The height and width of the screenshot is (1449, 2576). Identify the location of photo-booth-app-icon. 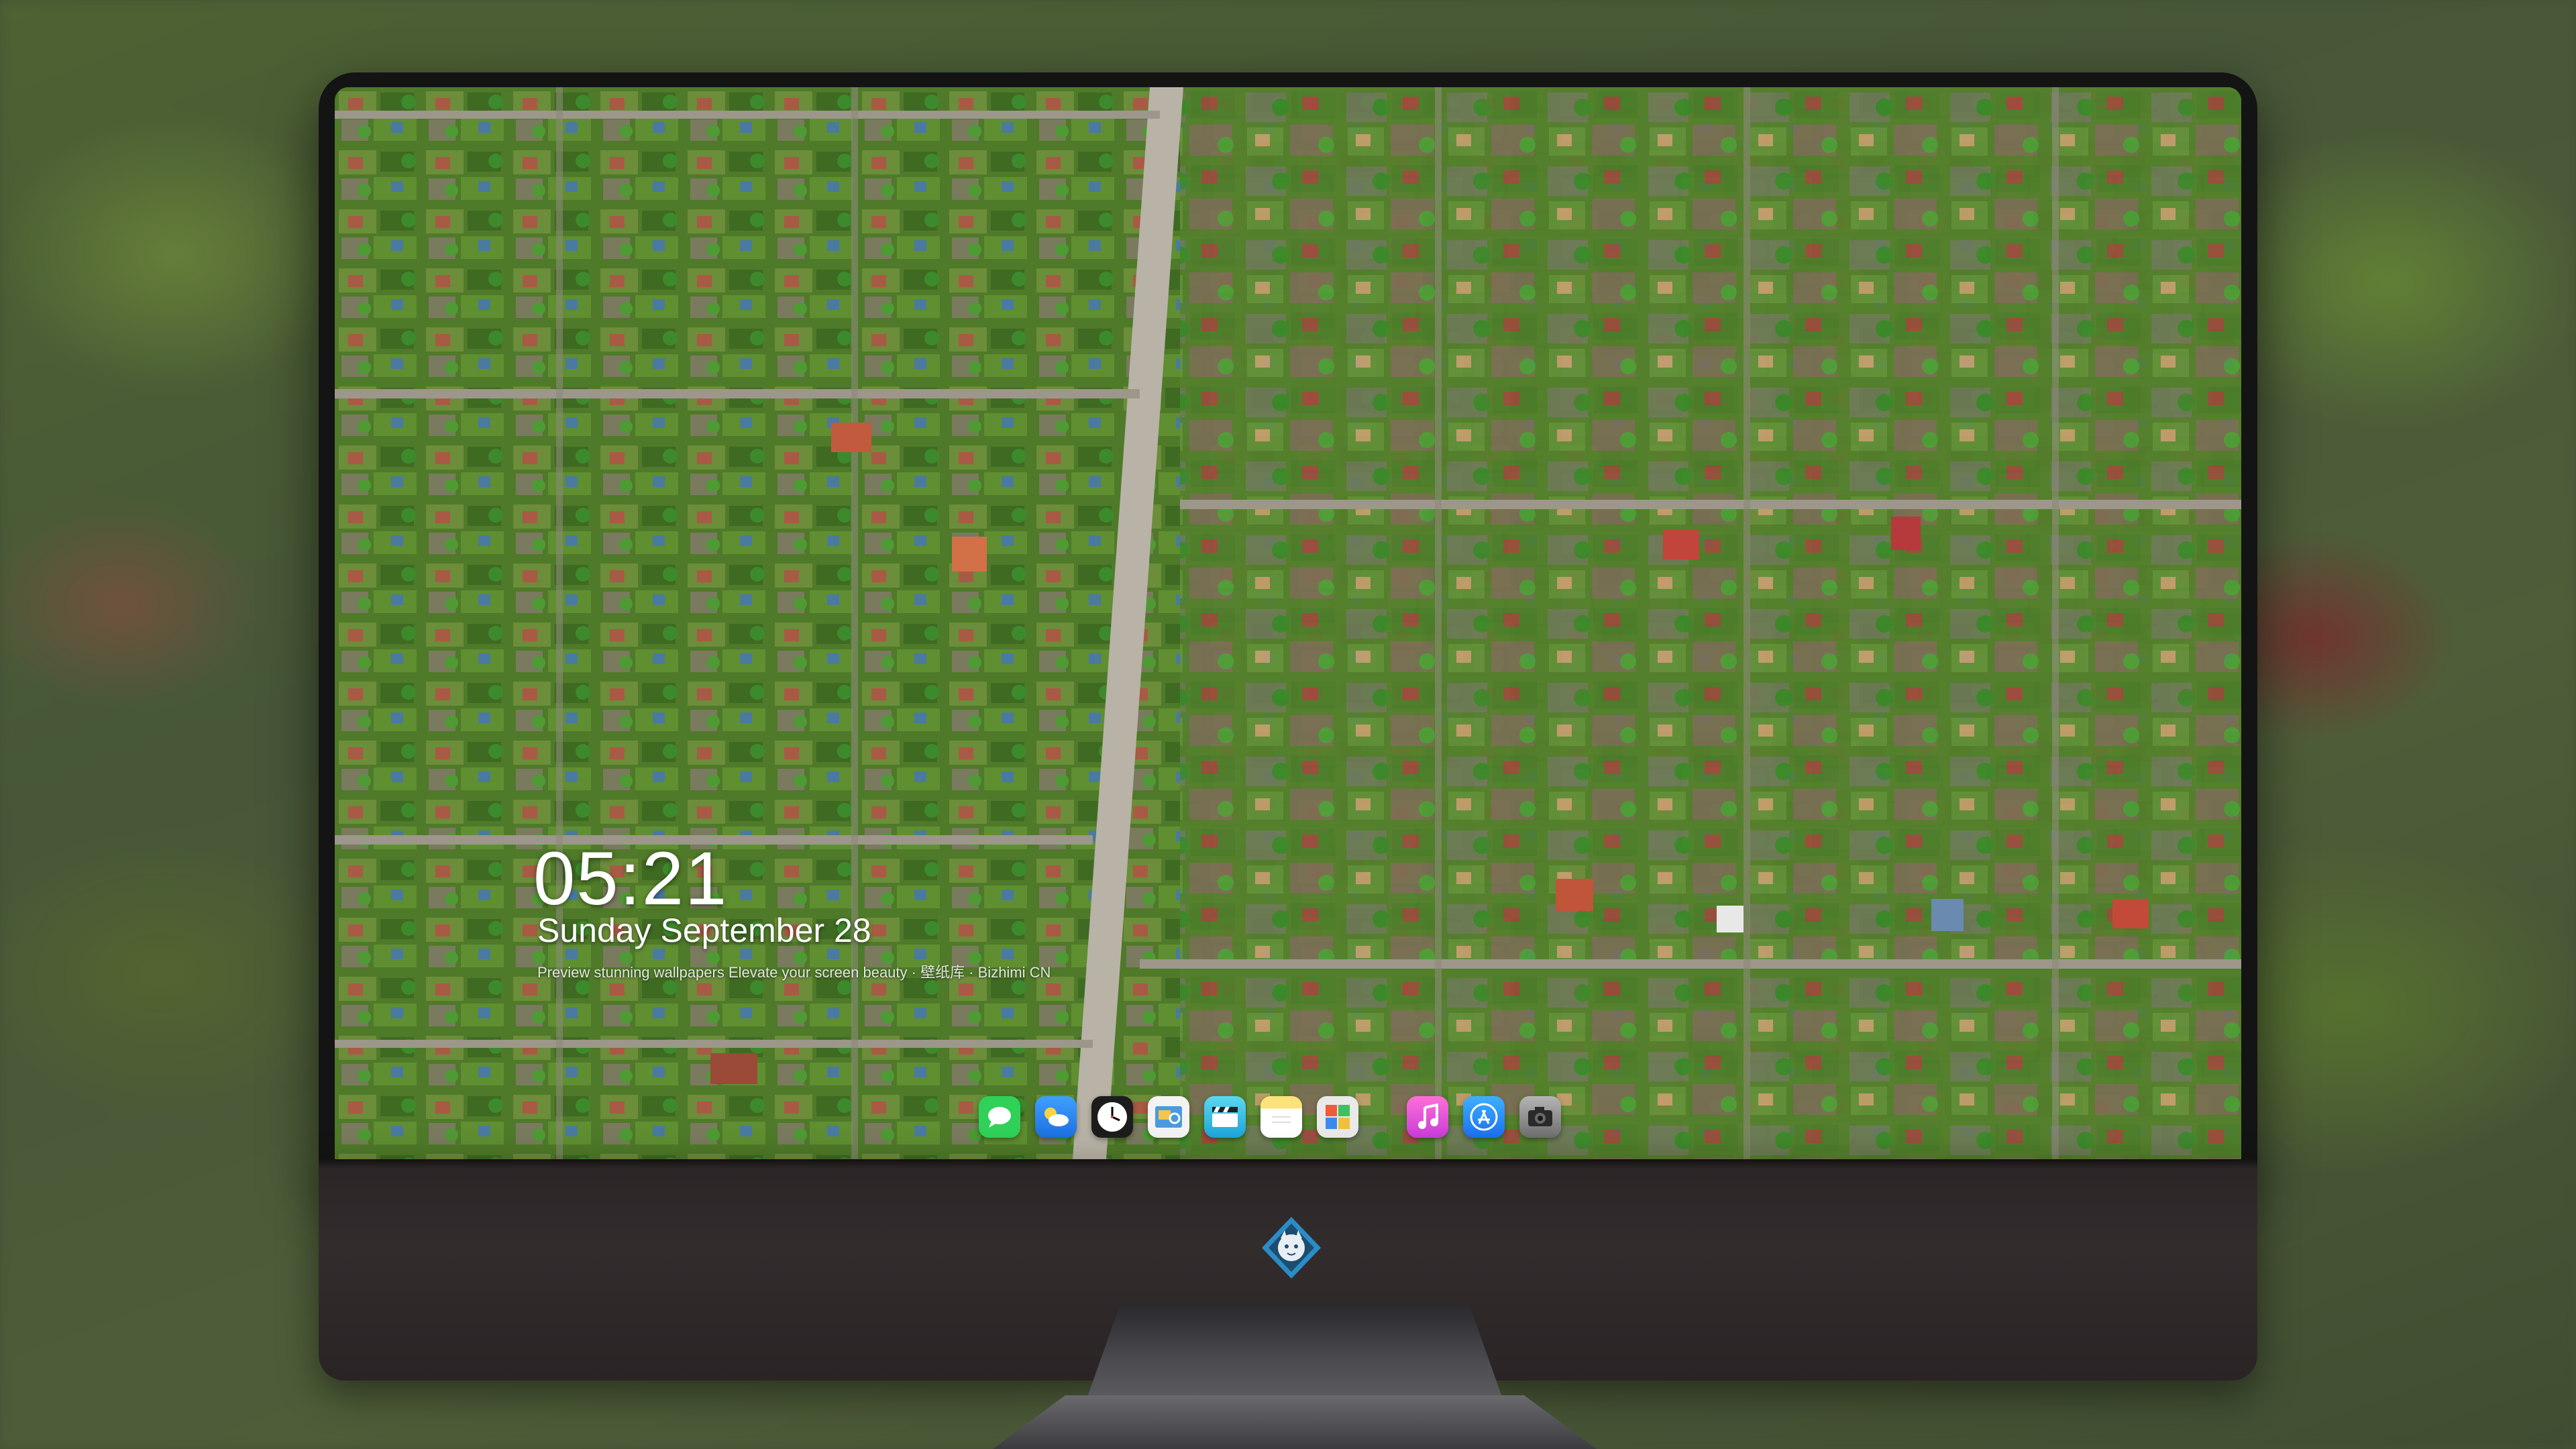
(1337, 1117).